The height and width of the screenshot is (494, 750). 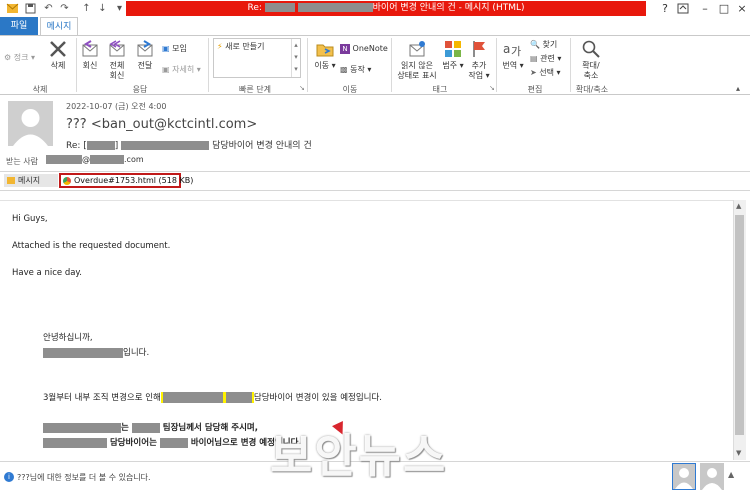 I want to click on actions-button: ▩ 동작 ▾, so click(x=355, y=69).